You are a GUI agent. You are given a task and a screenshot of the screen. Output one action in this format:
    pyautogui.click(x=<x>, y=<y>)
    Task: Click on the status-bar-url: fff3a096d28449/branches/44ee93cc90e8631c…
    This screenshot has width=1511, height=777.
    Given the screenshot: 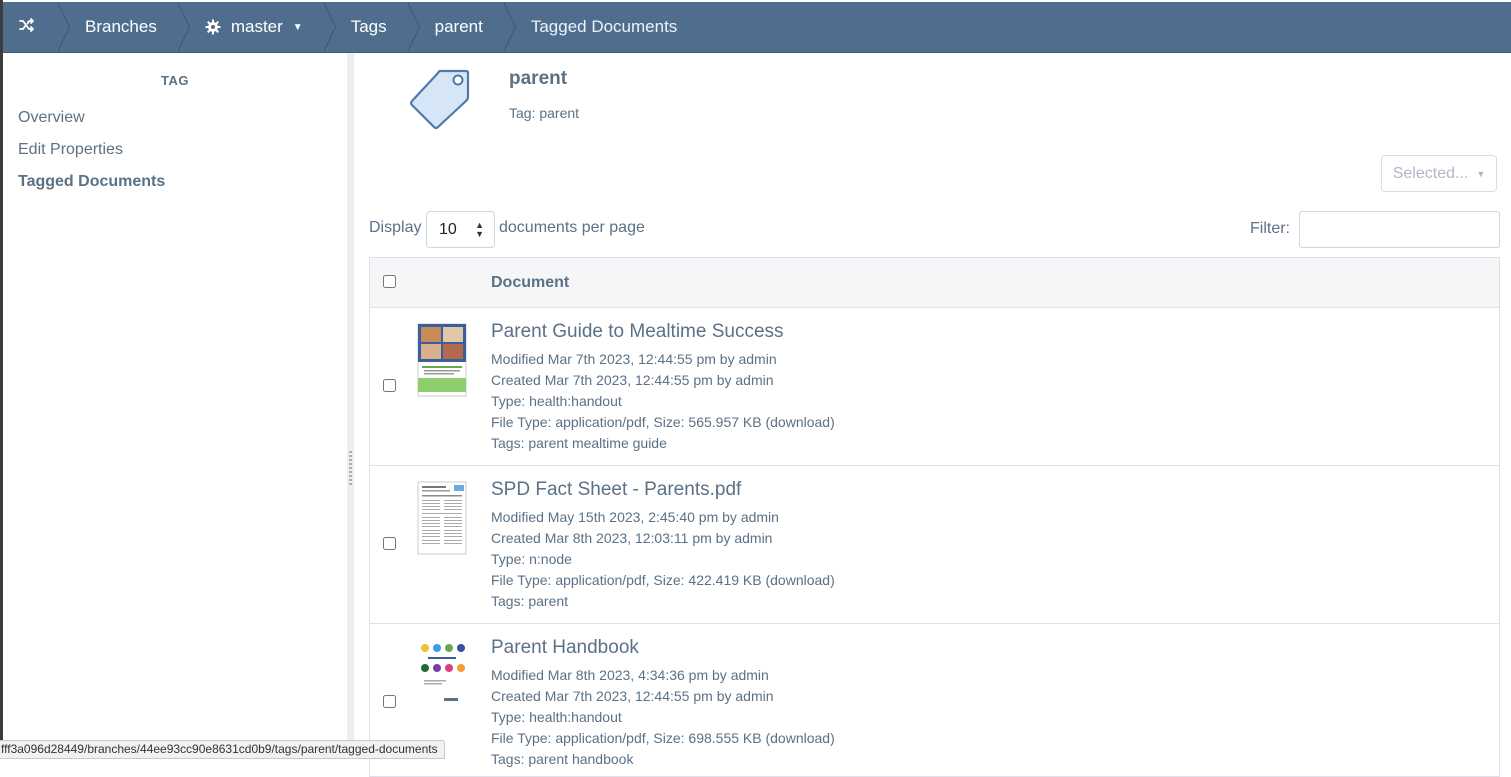 What is the action you would take?
    pyautogui.click(x=222, y=749)
    